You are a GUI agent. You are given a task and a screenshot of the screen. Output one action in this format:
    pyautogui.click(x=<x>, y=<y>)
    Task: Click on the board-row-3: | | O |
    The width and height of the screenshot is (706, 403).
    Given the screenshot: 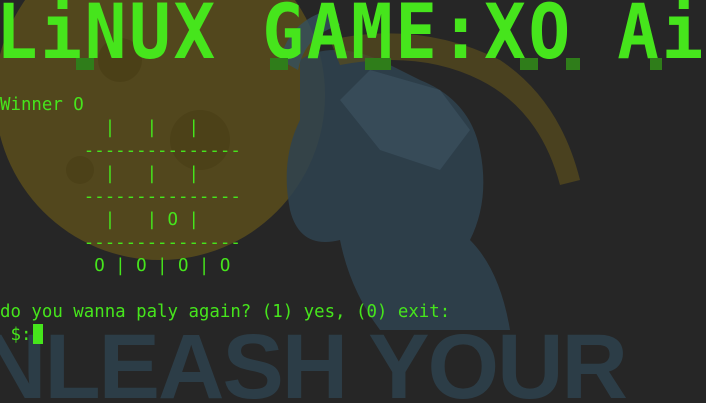 What is the action you would take?
    pyautogui.click(x=99, y=220)
    